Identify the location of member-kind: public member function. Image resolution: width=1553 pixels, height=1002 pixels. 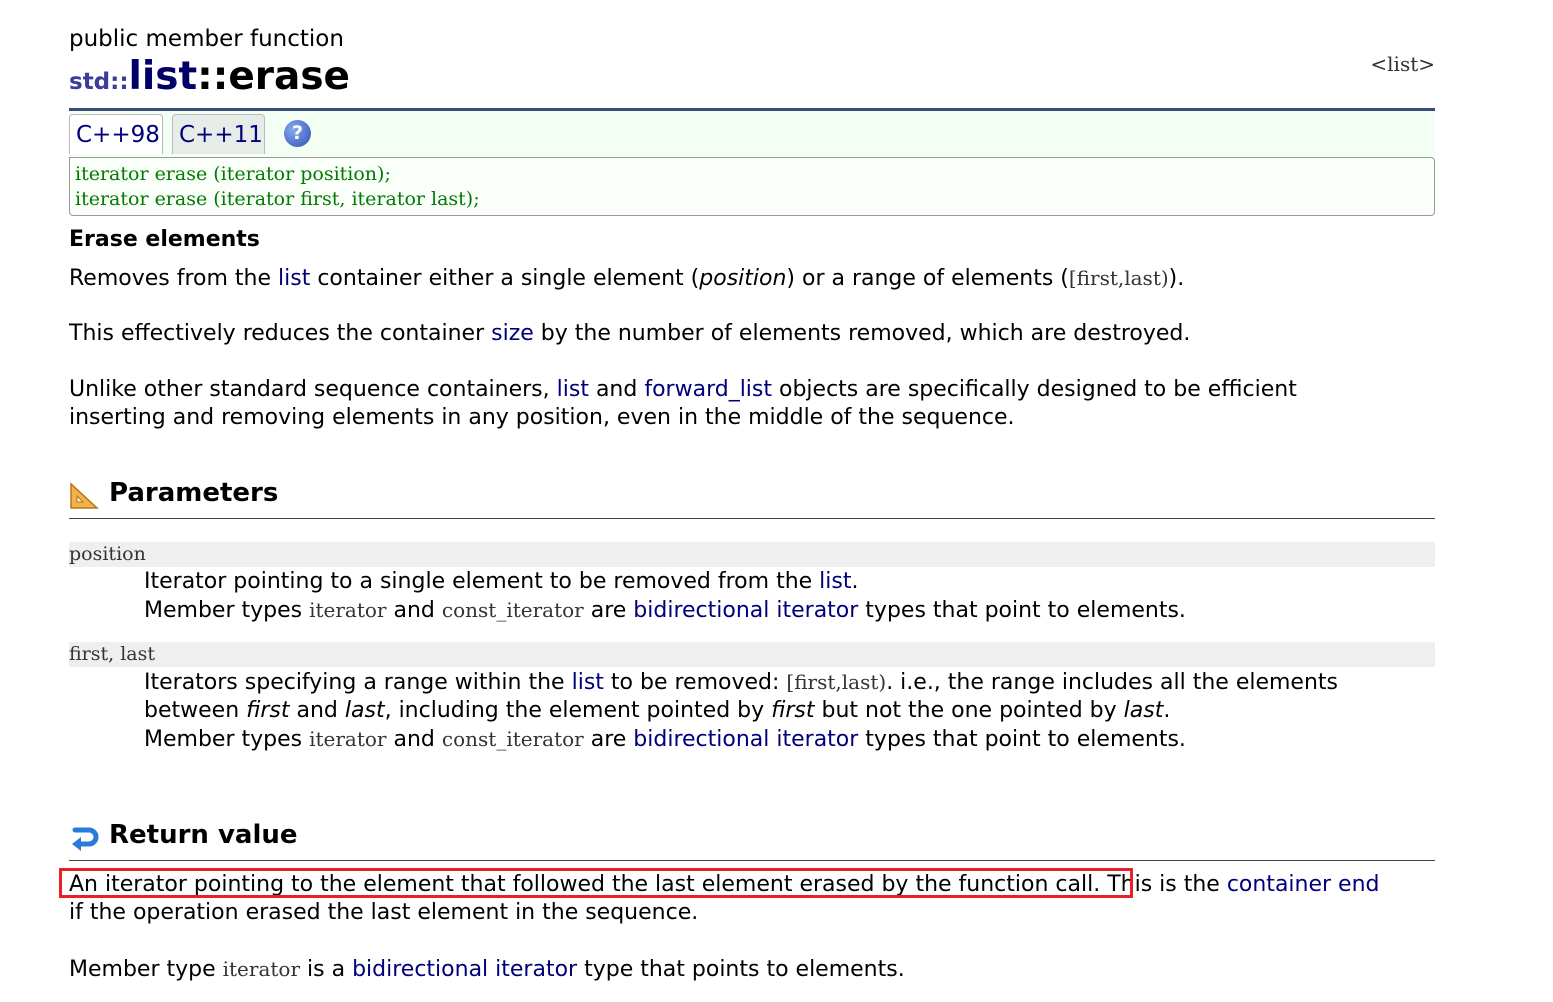
(206, 39).